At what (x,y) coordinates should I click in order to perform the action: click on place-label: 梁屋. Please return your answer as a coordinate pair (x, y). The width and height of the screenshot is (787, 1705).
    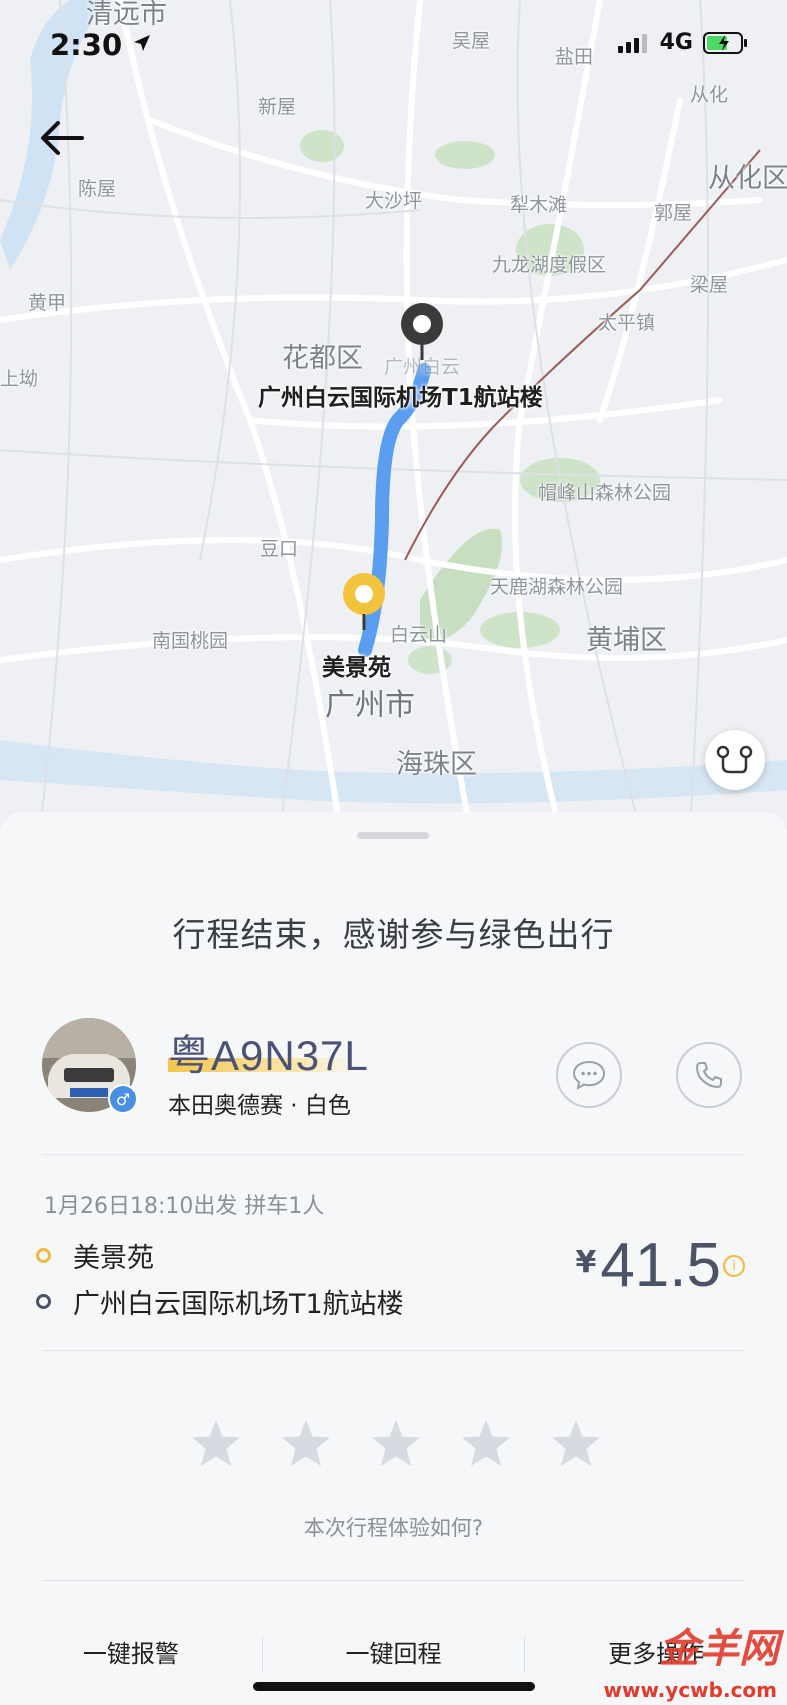
    Looking at the image, I should click on (709, 285).